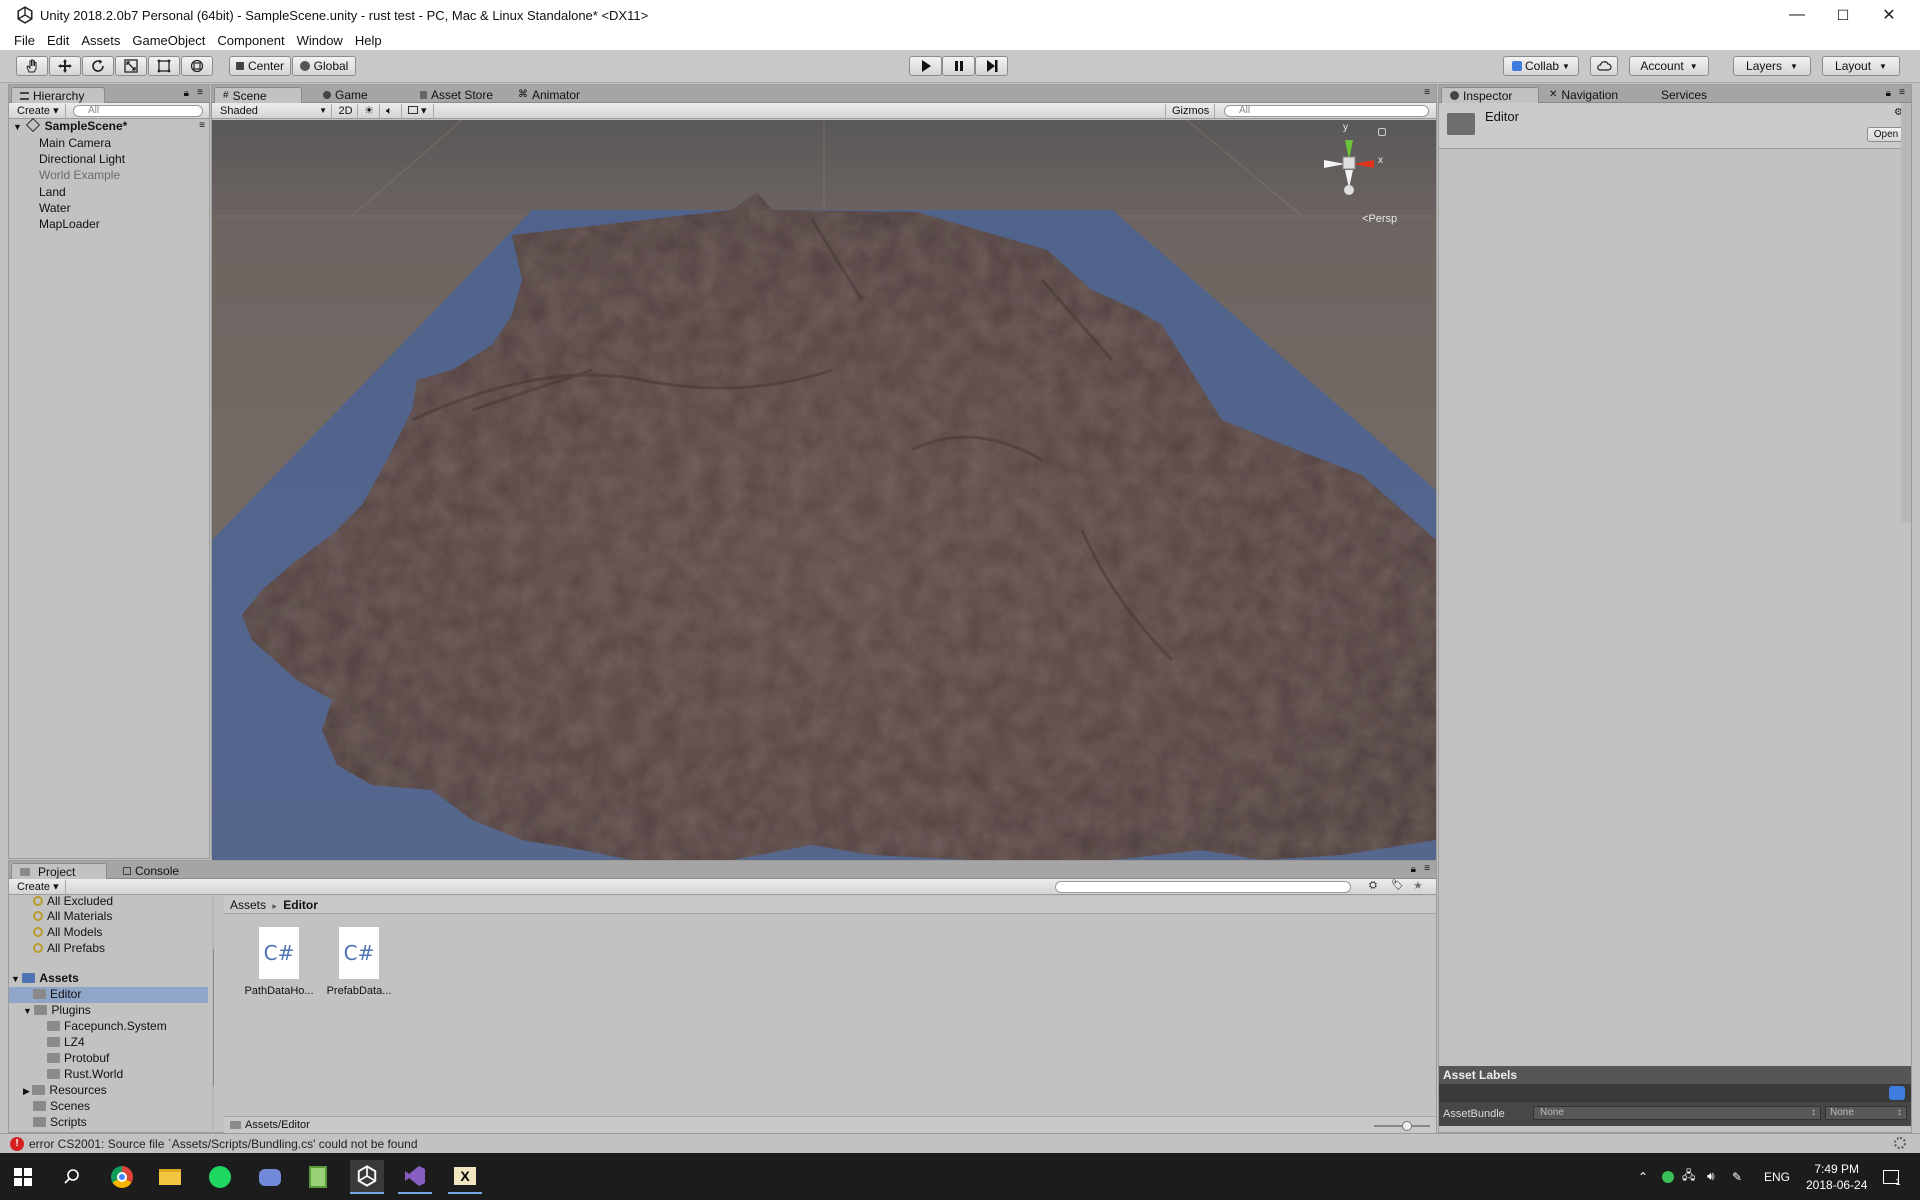 This screenshot has height=1200, width=1920. Describe the element at coordinates (345, 95) in the screenshot. I see `tab-game: Game` at that location.